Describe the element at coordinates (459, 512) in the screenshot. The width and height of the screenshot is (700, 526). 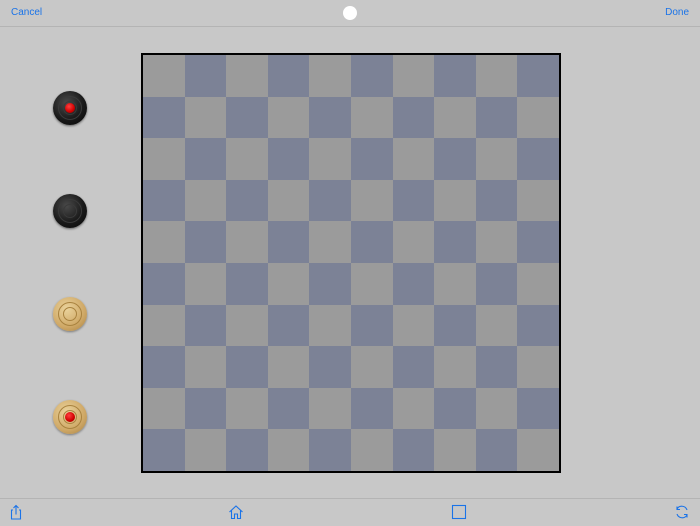
I see `square-icon` at that location.